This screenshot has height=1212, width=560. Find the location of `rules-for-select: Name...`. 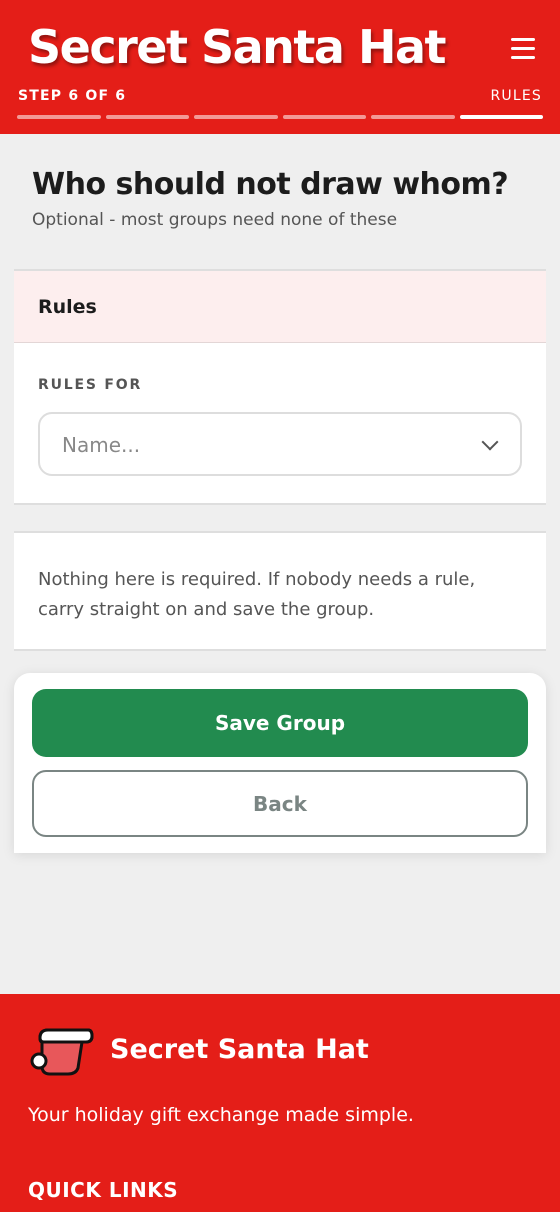

rules-for-select: Name... is located at coordinates (280, 444).